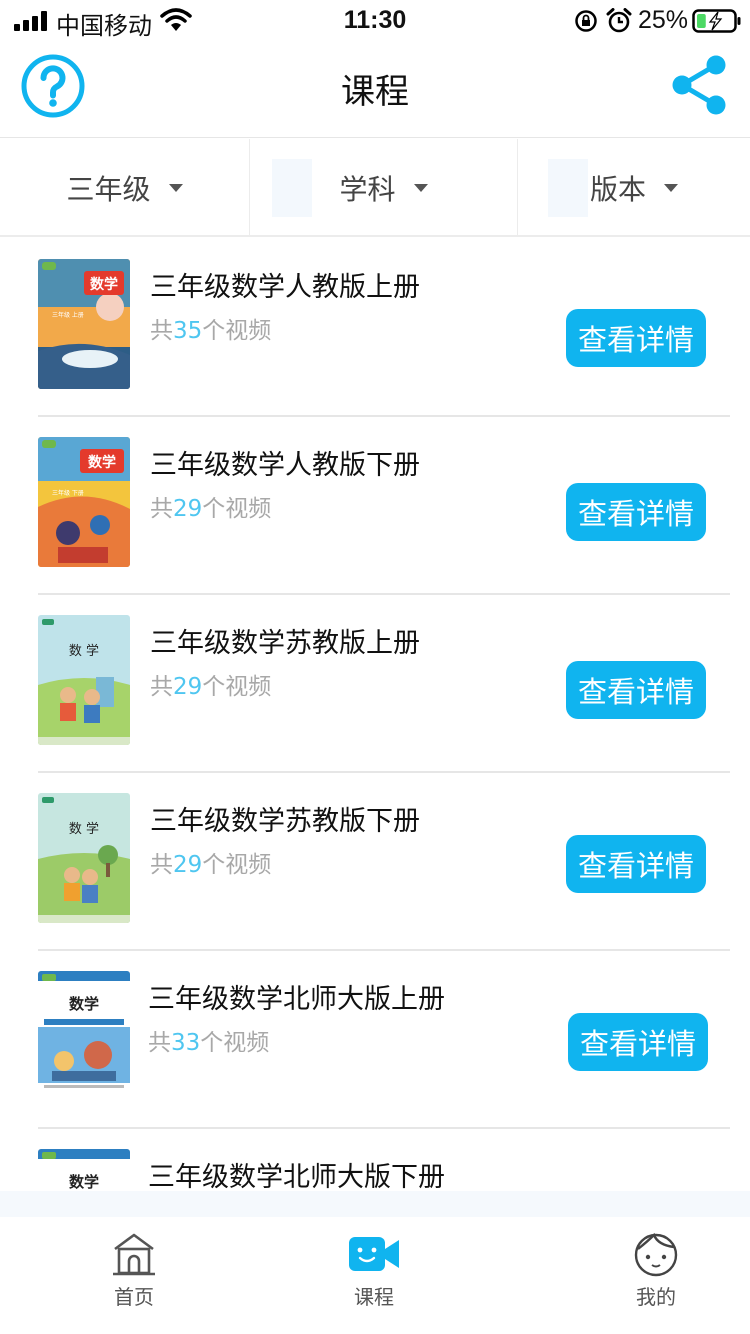  I want to click on course-item: 数学 三年级 上册 三年级数学人教版上册 共35个视频 查看详情, so click(375, 328).